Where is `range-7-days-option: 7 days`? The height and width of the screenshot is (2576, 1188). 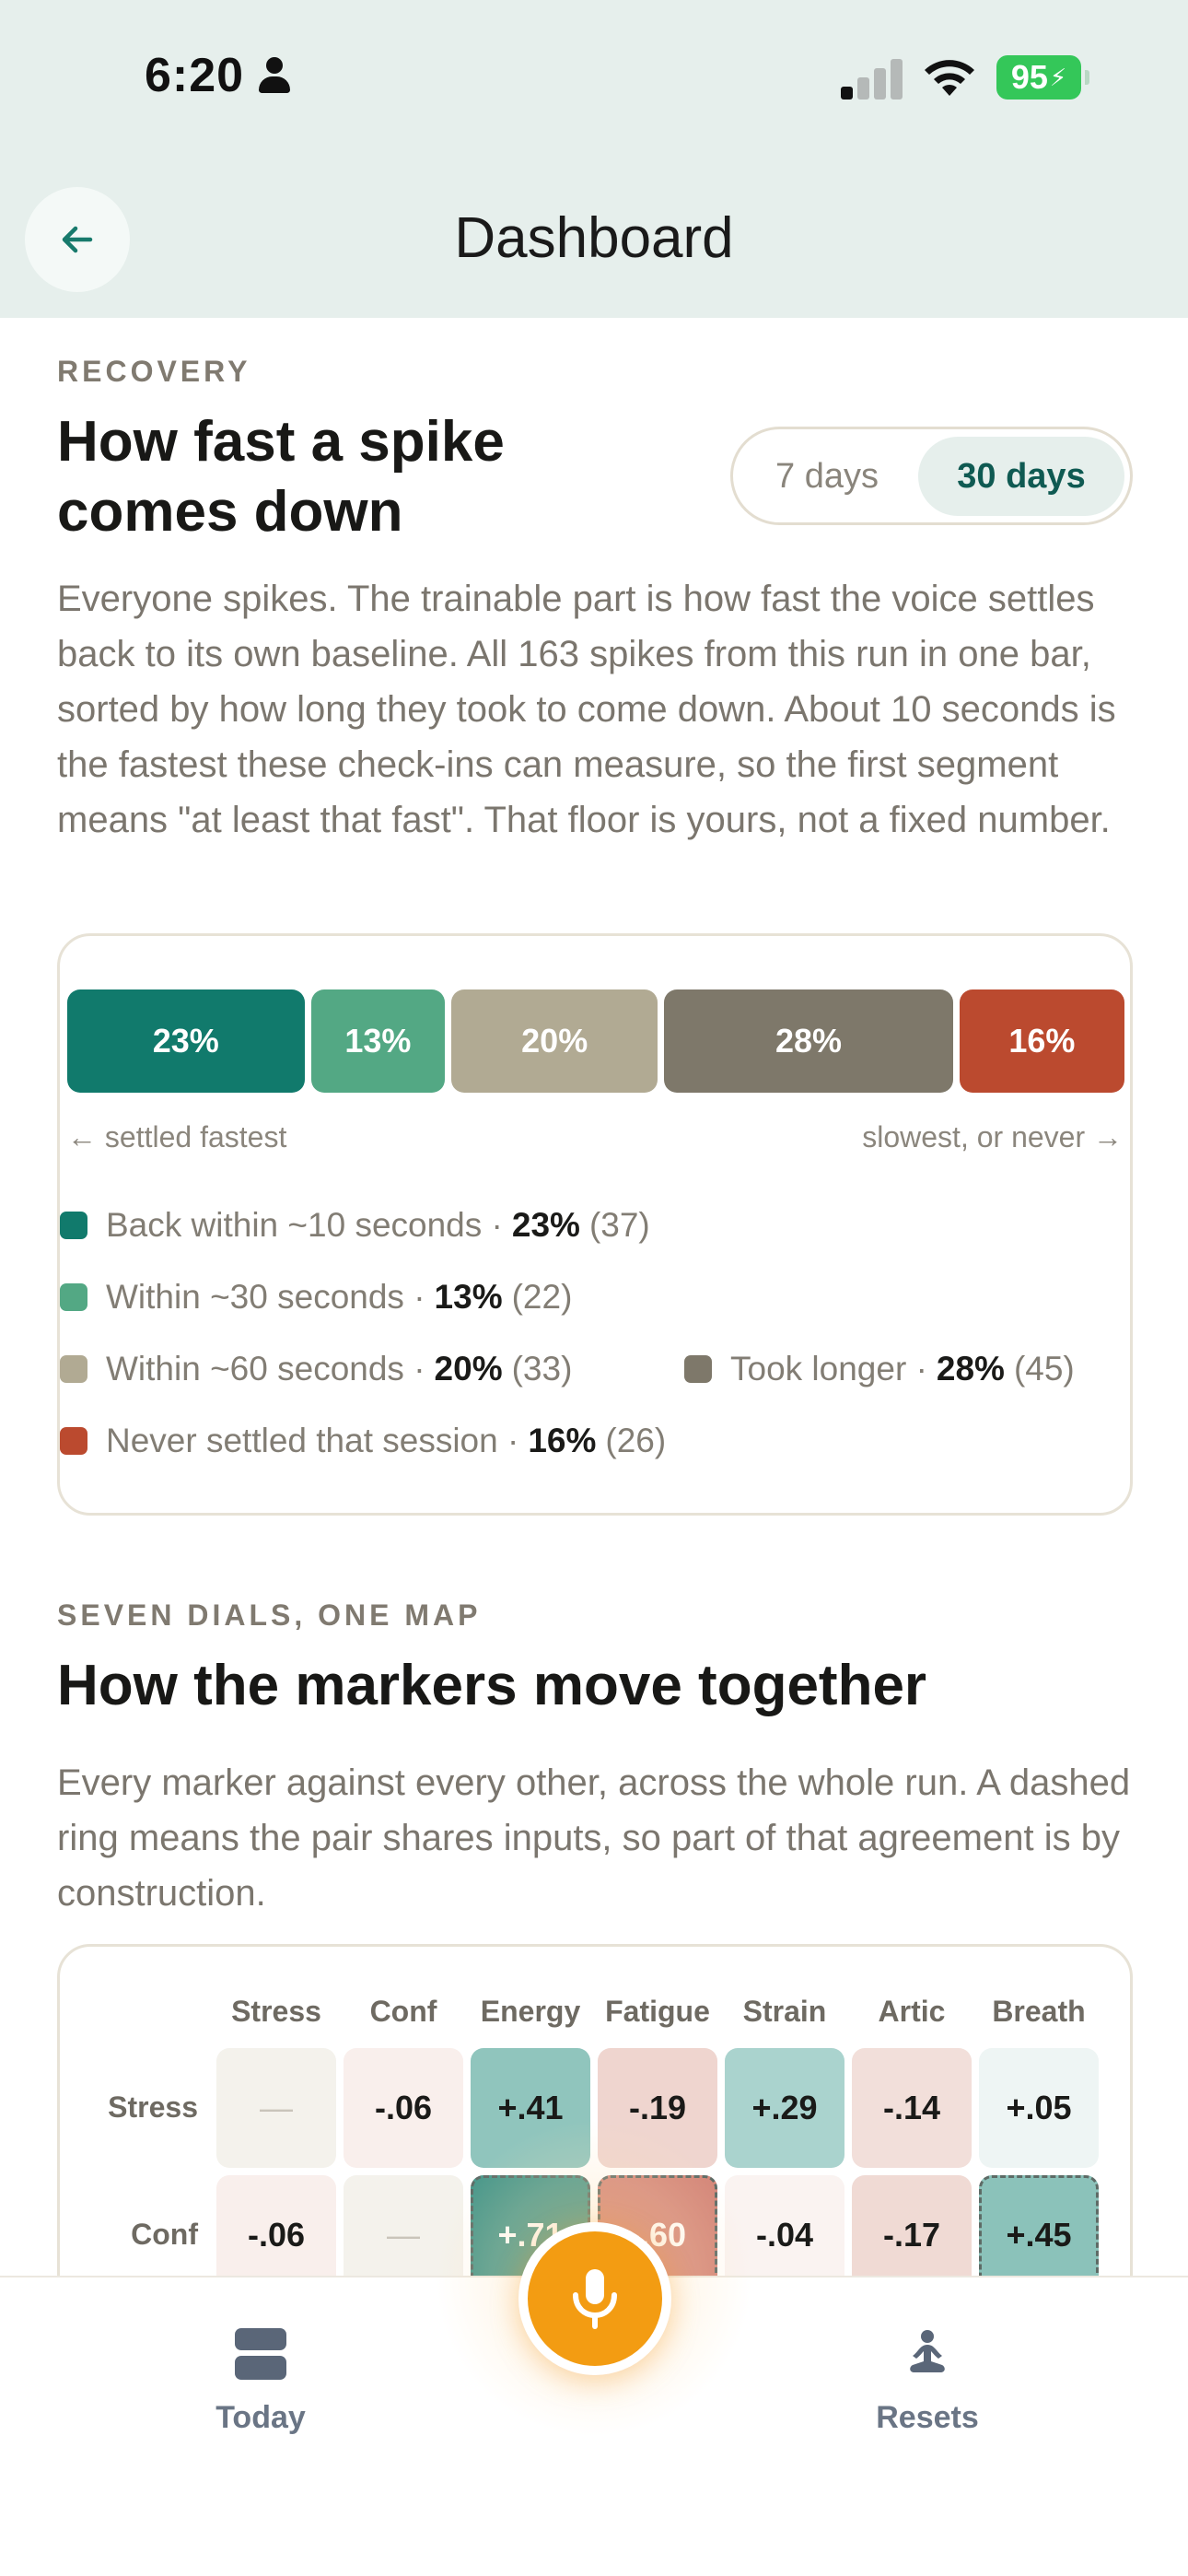 range-7-days-option: 7 days is located at coordinates (827, 476).